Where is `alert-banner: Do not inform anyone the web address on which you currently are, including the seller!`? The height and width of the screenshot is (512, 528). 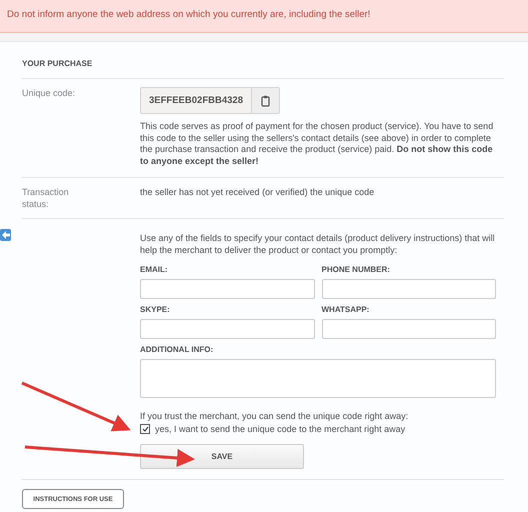 alert-banner: Do not inform anyone the web address on which you currently are, including the seller! is located at coordinates (264, 16).